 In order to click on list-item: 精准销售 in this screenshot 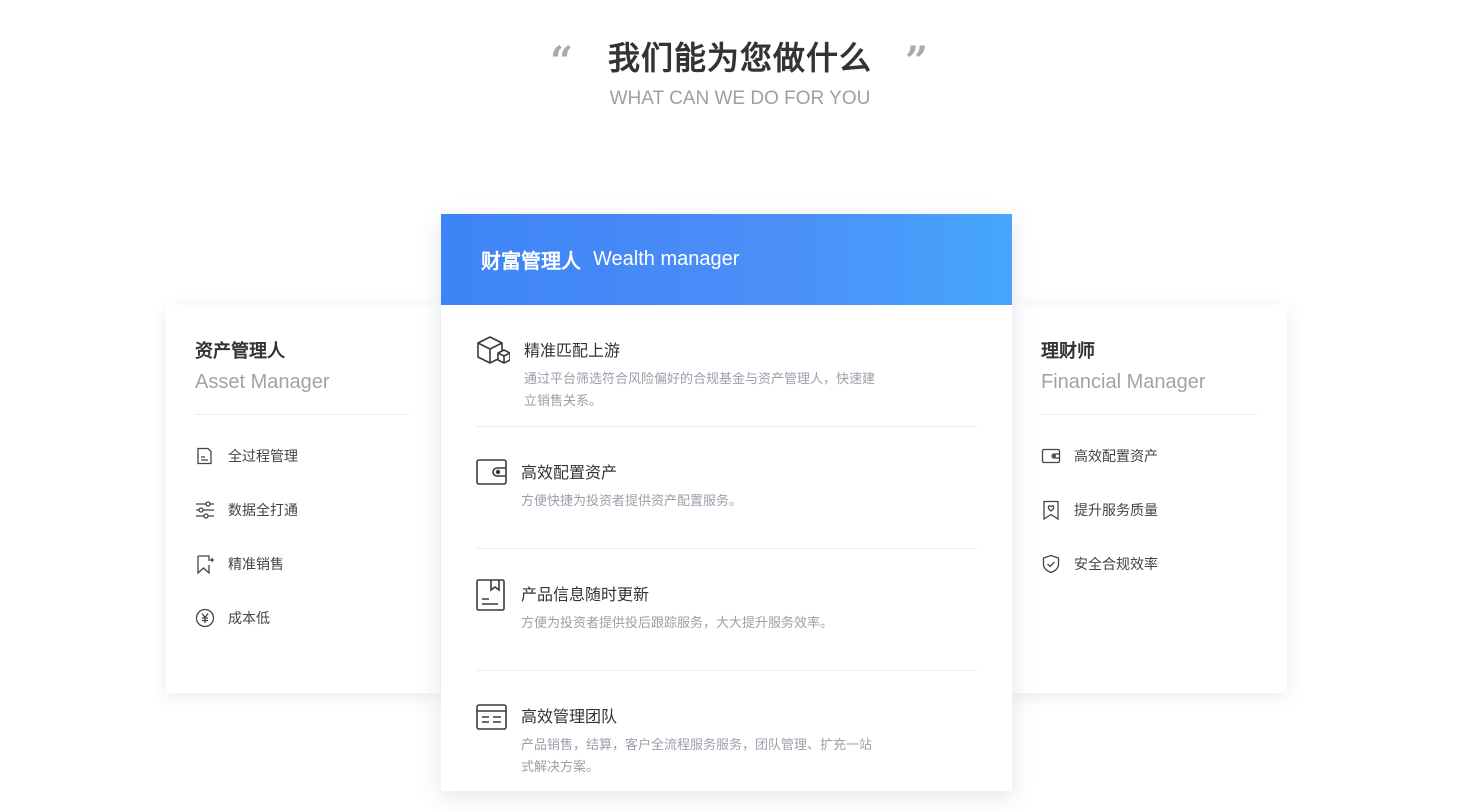, I will do `click(302, 564)`.